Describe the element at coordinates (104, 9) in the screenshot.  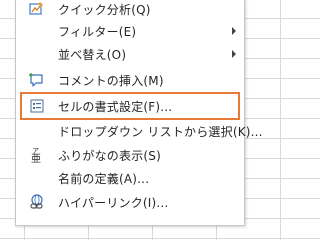
I see `menu-item-label: クイック分析(Q)` at that location.